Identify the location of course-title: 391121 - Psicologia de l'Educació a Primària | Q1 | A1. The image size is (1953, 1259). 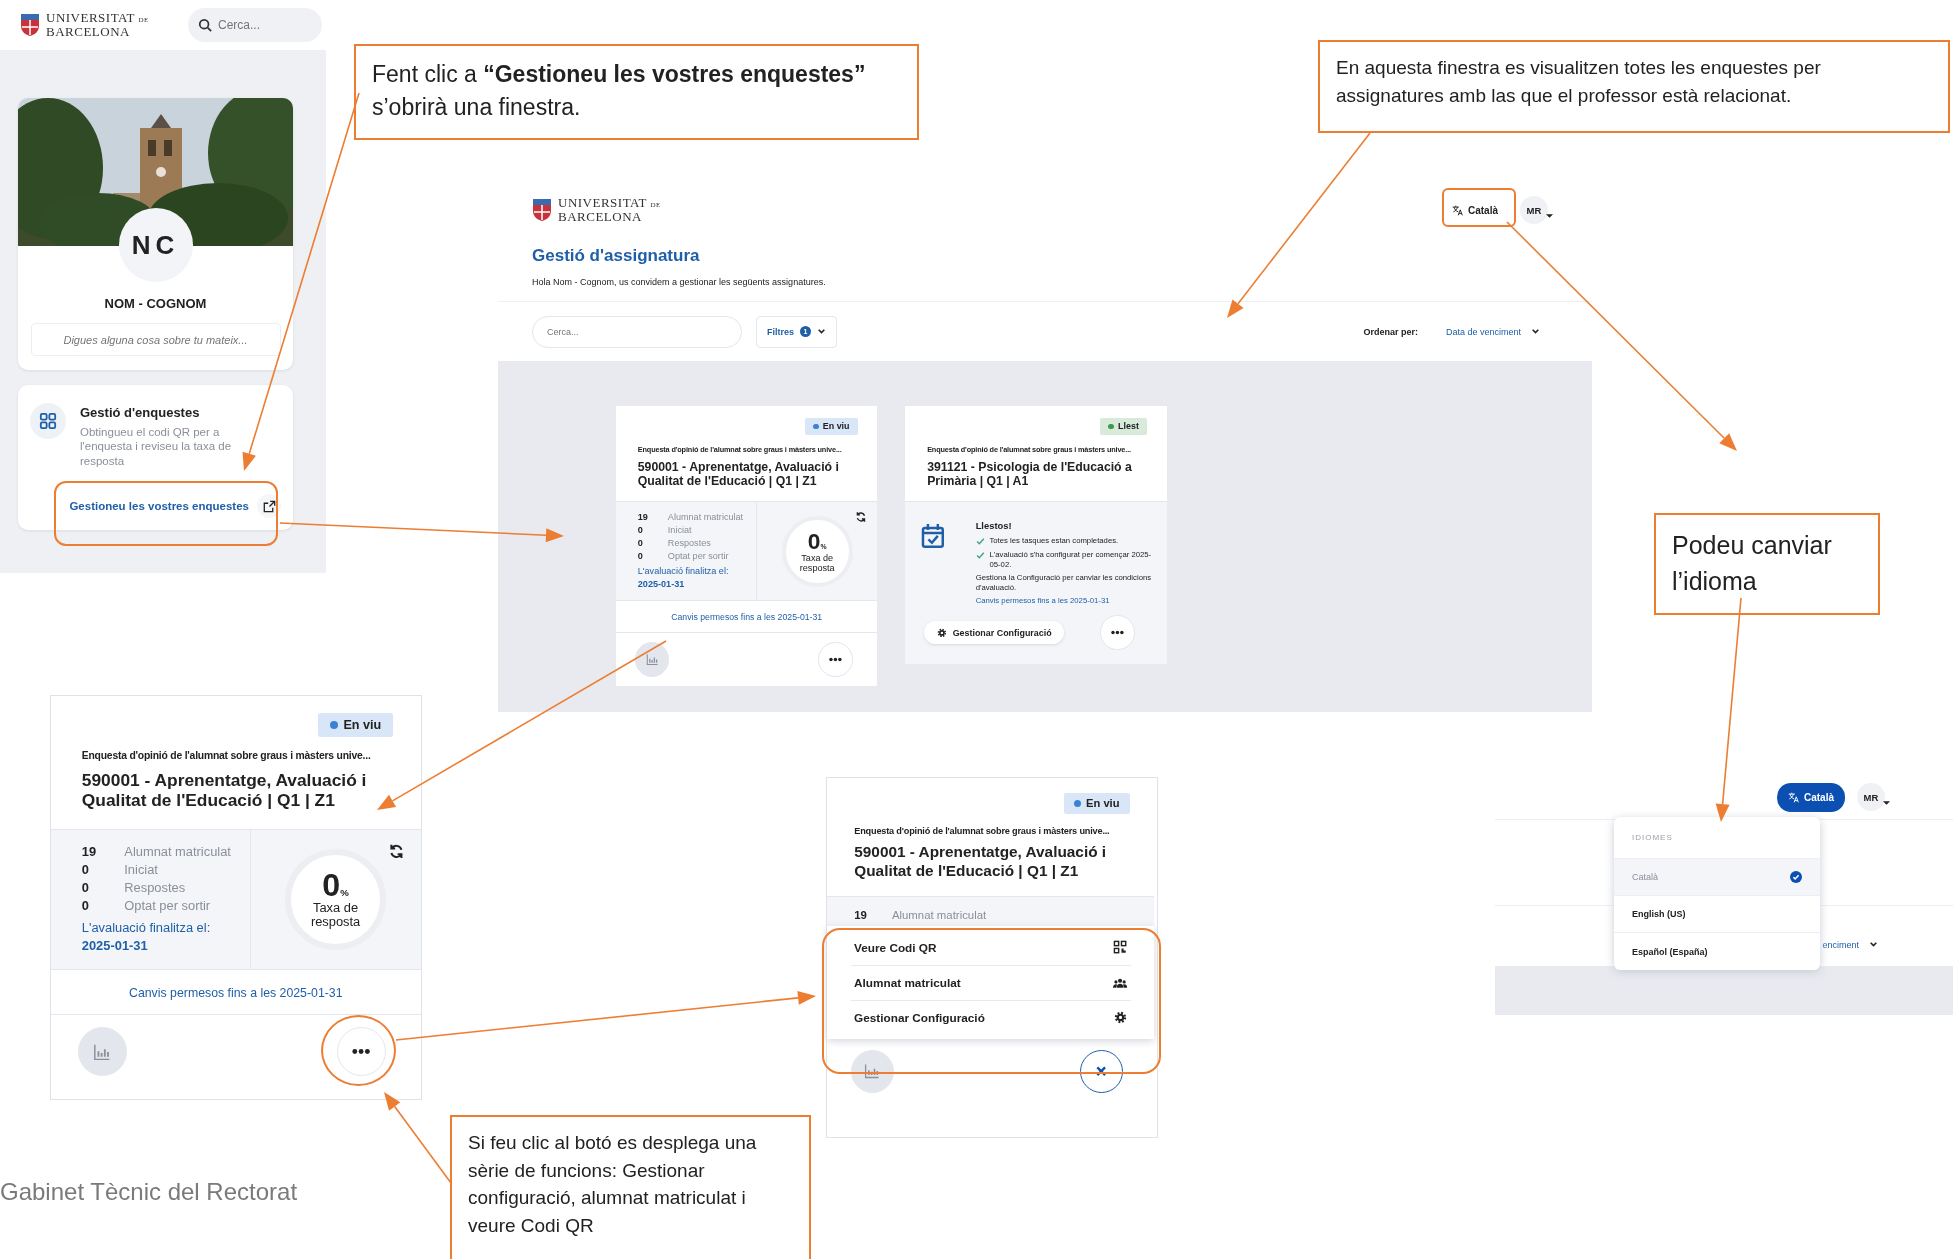
(1030, 474).